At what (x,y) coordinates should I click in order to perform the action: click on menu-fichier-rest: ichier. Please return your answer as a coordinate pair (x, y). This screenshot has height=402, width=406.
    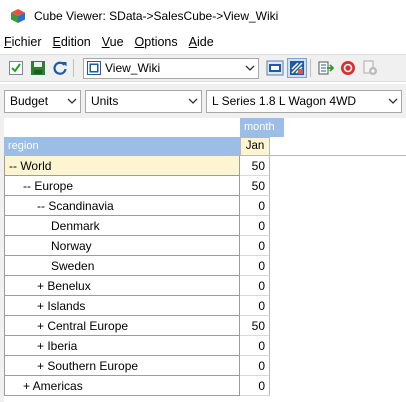
    Looking at the image, I should click on (26, 42).